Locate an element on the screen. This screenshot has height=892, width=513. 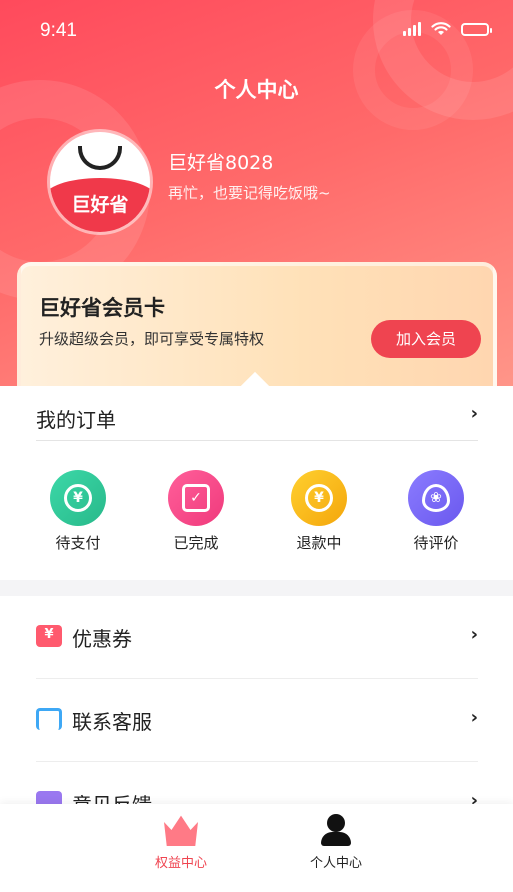
menu-item-coupons: 优惠券 › is located at coordinates (257, 637).